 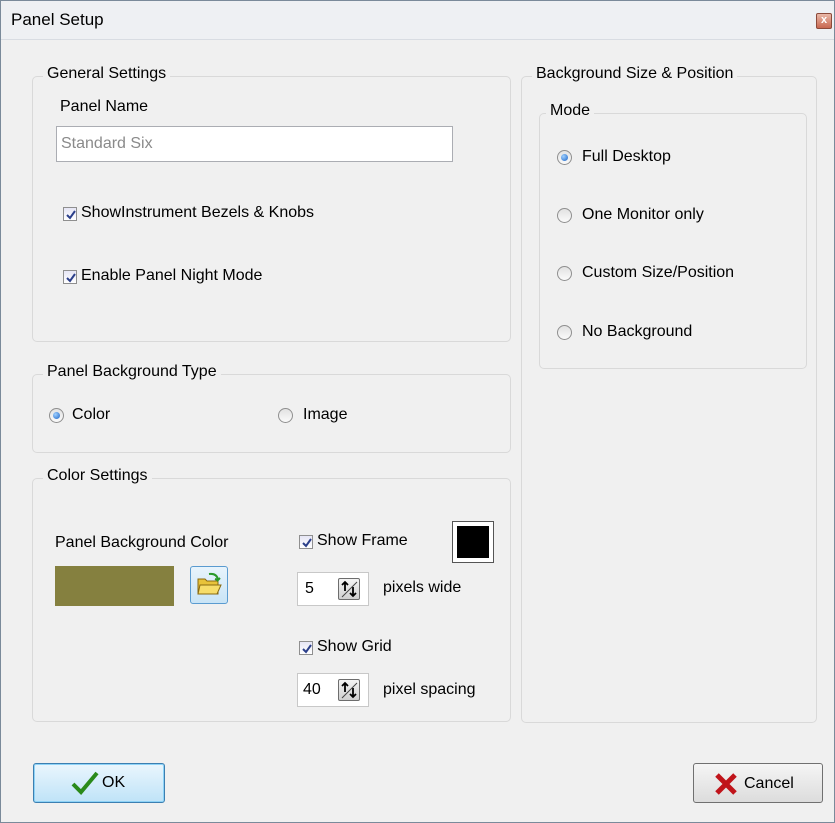 What do you see at coordinates (564, 215) in the screenshot?
I see `radio-one-monitor` at bounding box center [564, 215].